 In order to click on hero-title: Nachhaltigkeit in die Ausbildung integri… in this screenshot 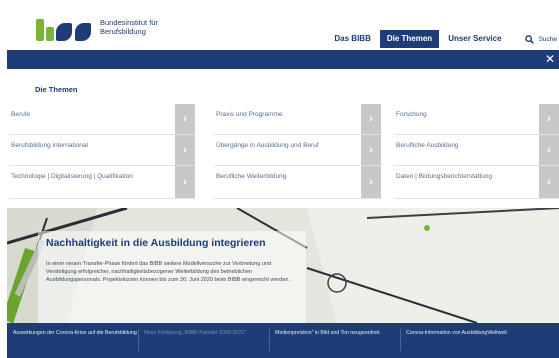, I will do `click(156, 243)`.